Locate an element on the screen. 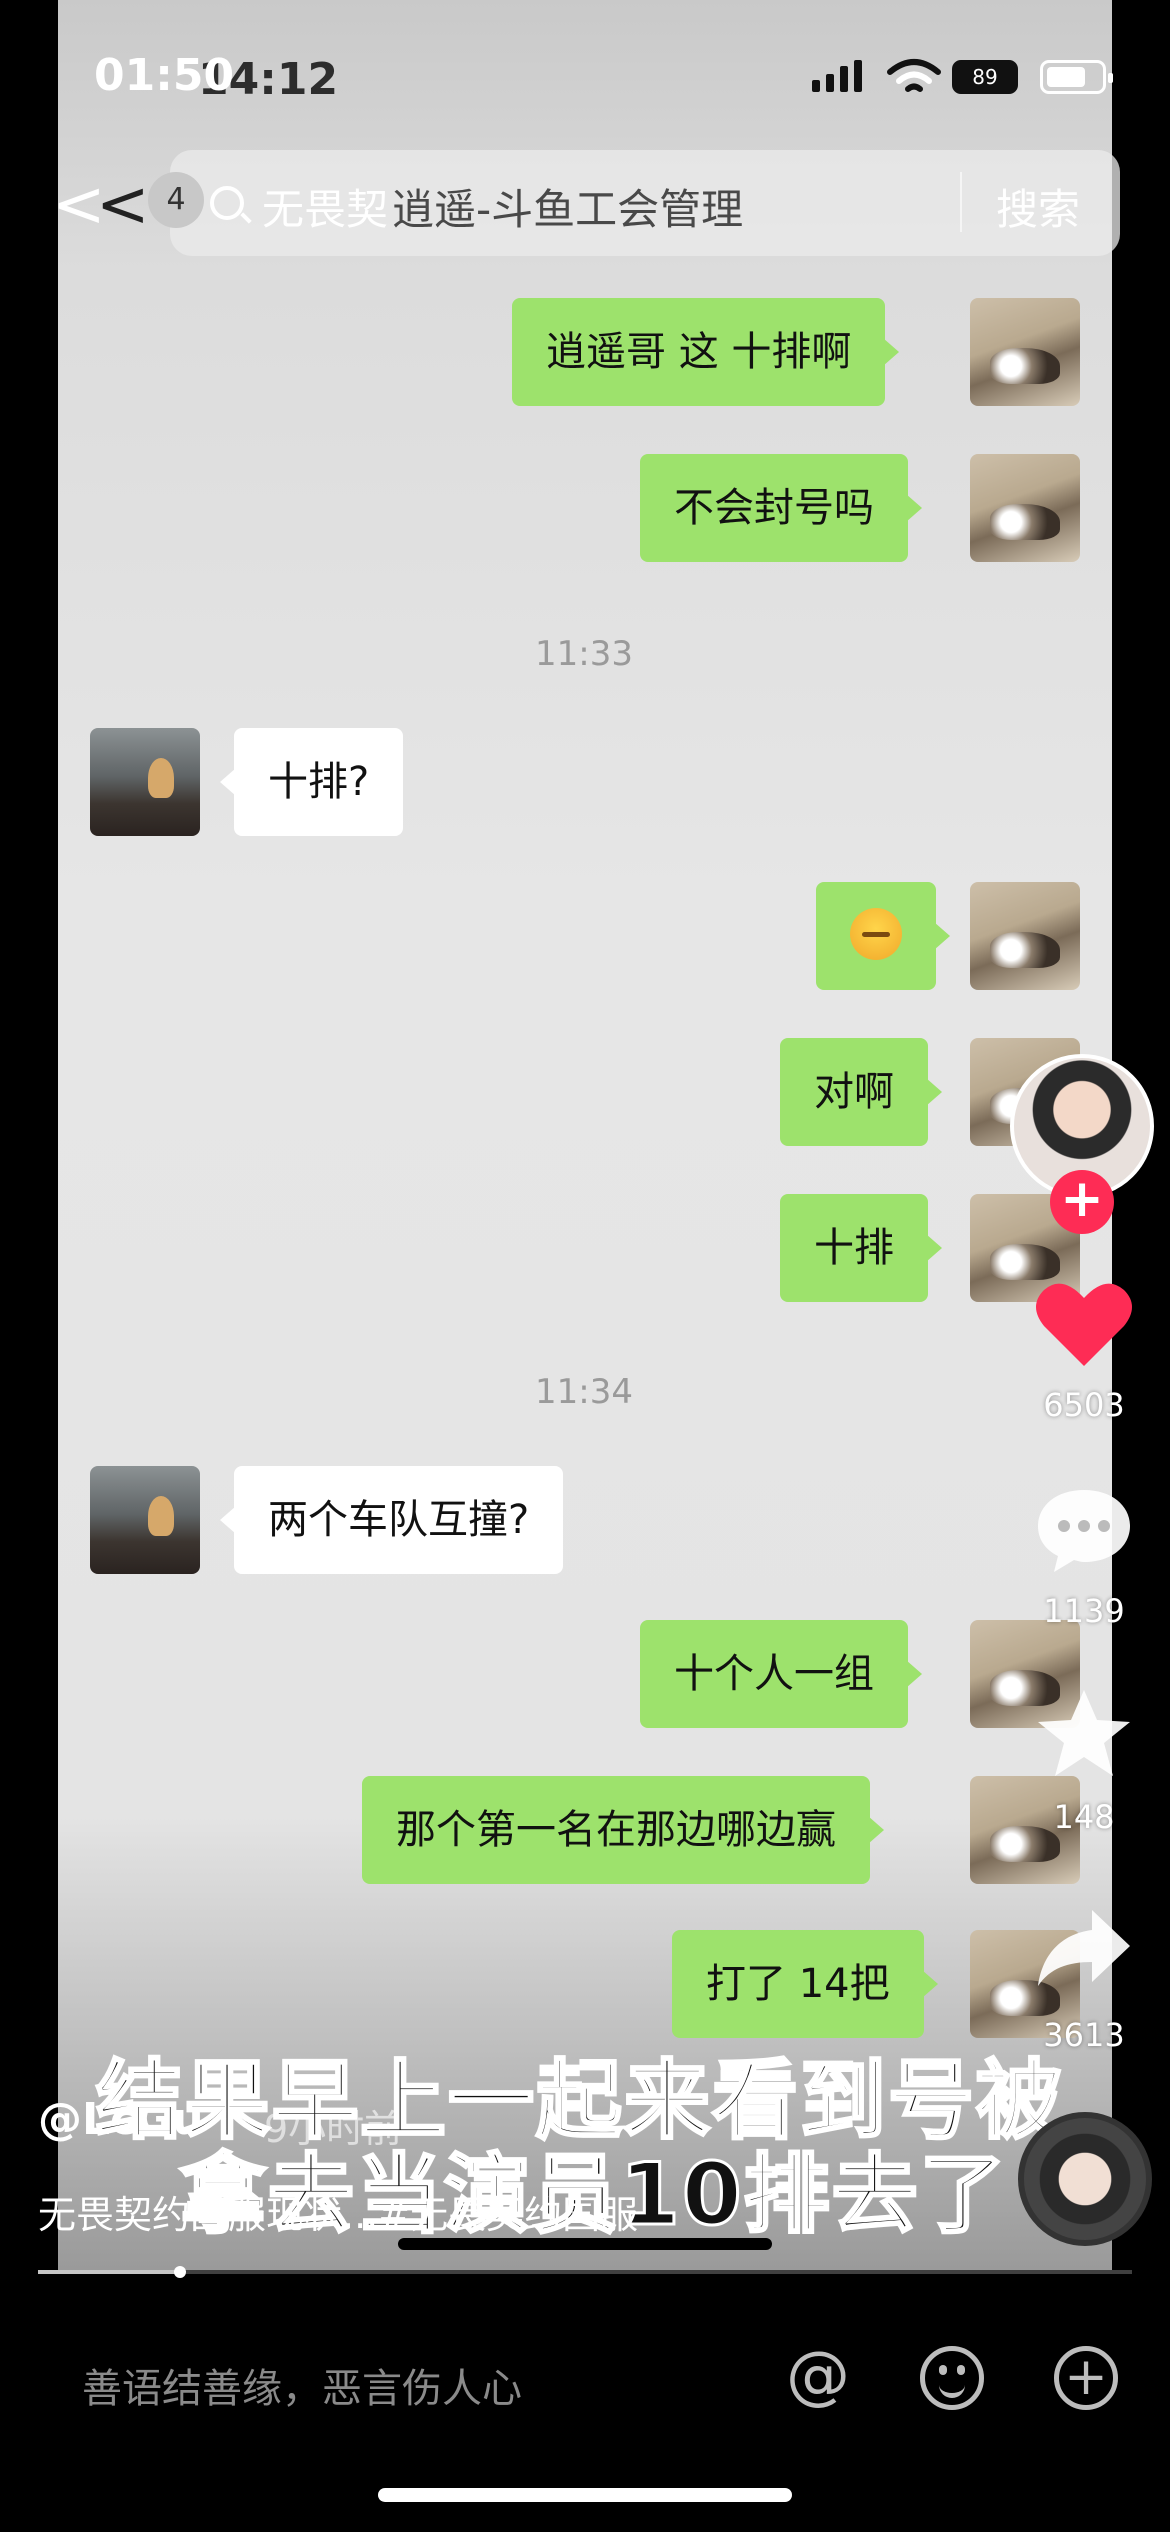 This screenshot has width=1170, height=2532. message-bubble: 两个车队互撞? is located at coordinates (391, 1520).